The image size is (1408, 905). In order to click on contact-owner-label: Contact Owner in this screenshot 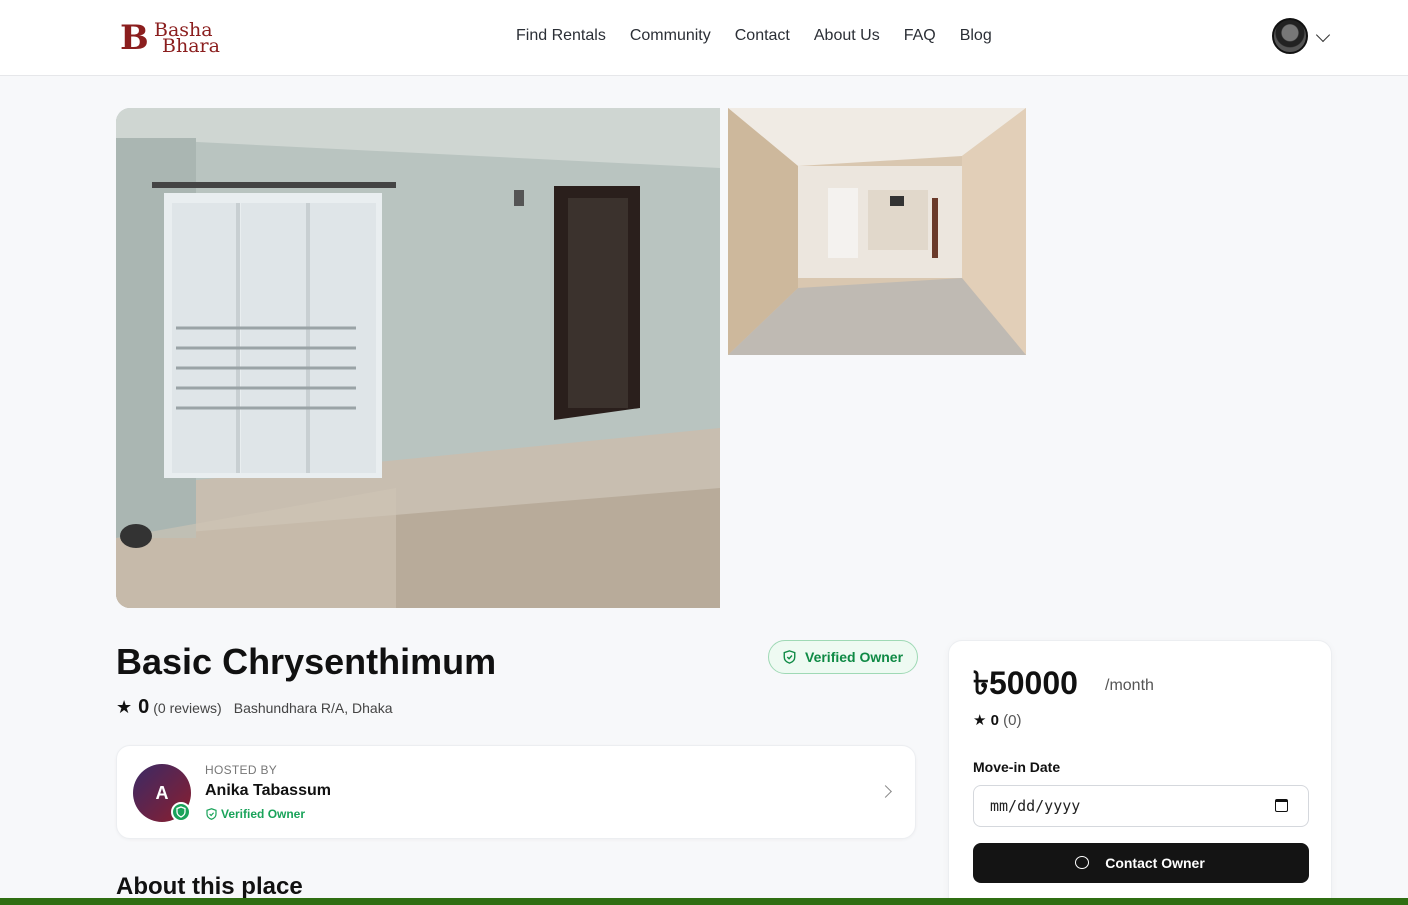, I will do `click(1155, 863)`.